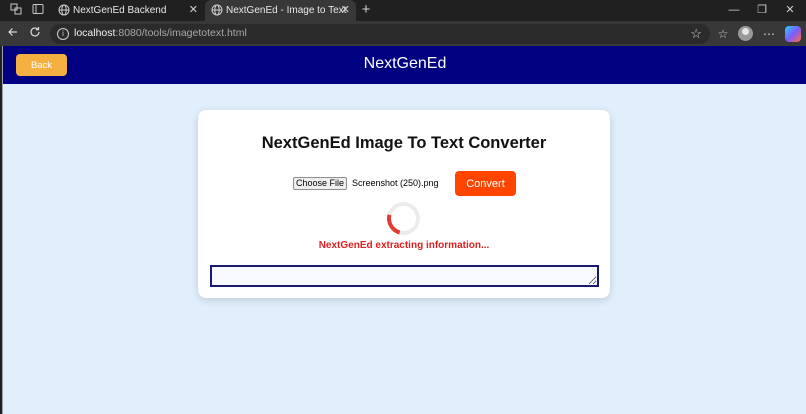 This screenshot has height=414, width=806. Describe the element at coordinates (63, 34) in the screenshot. I see `site-info-icon: i` at that location.